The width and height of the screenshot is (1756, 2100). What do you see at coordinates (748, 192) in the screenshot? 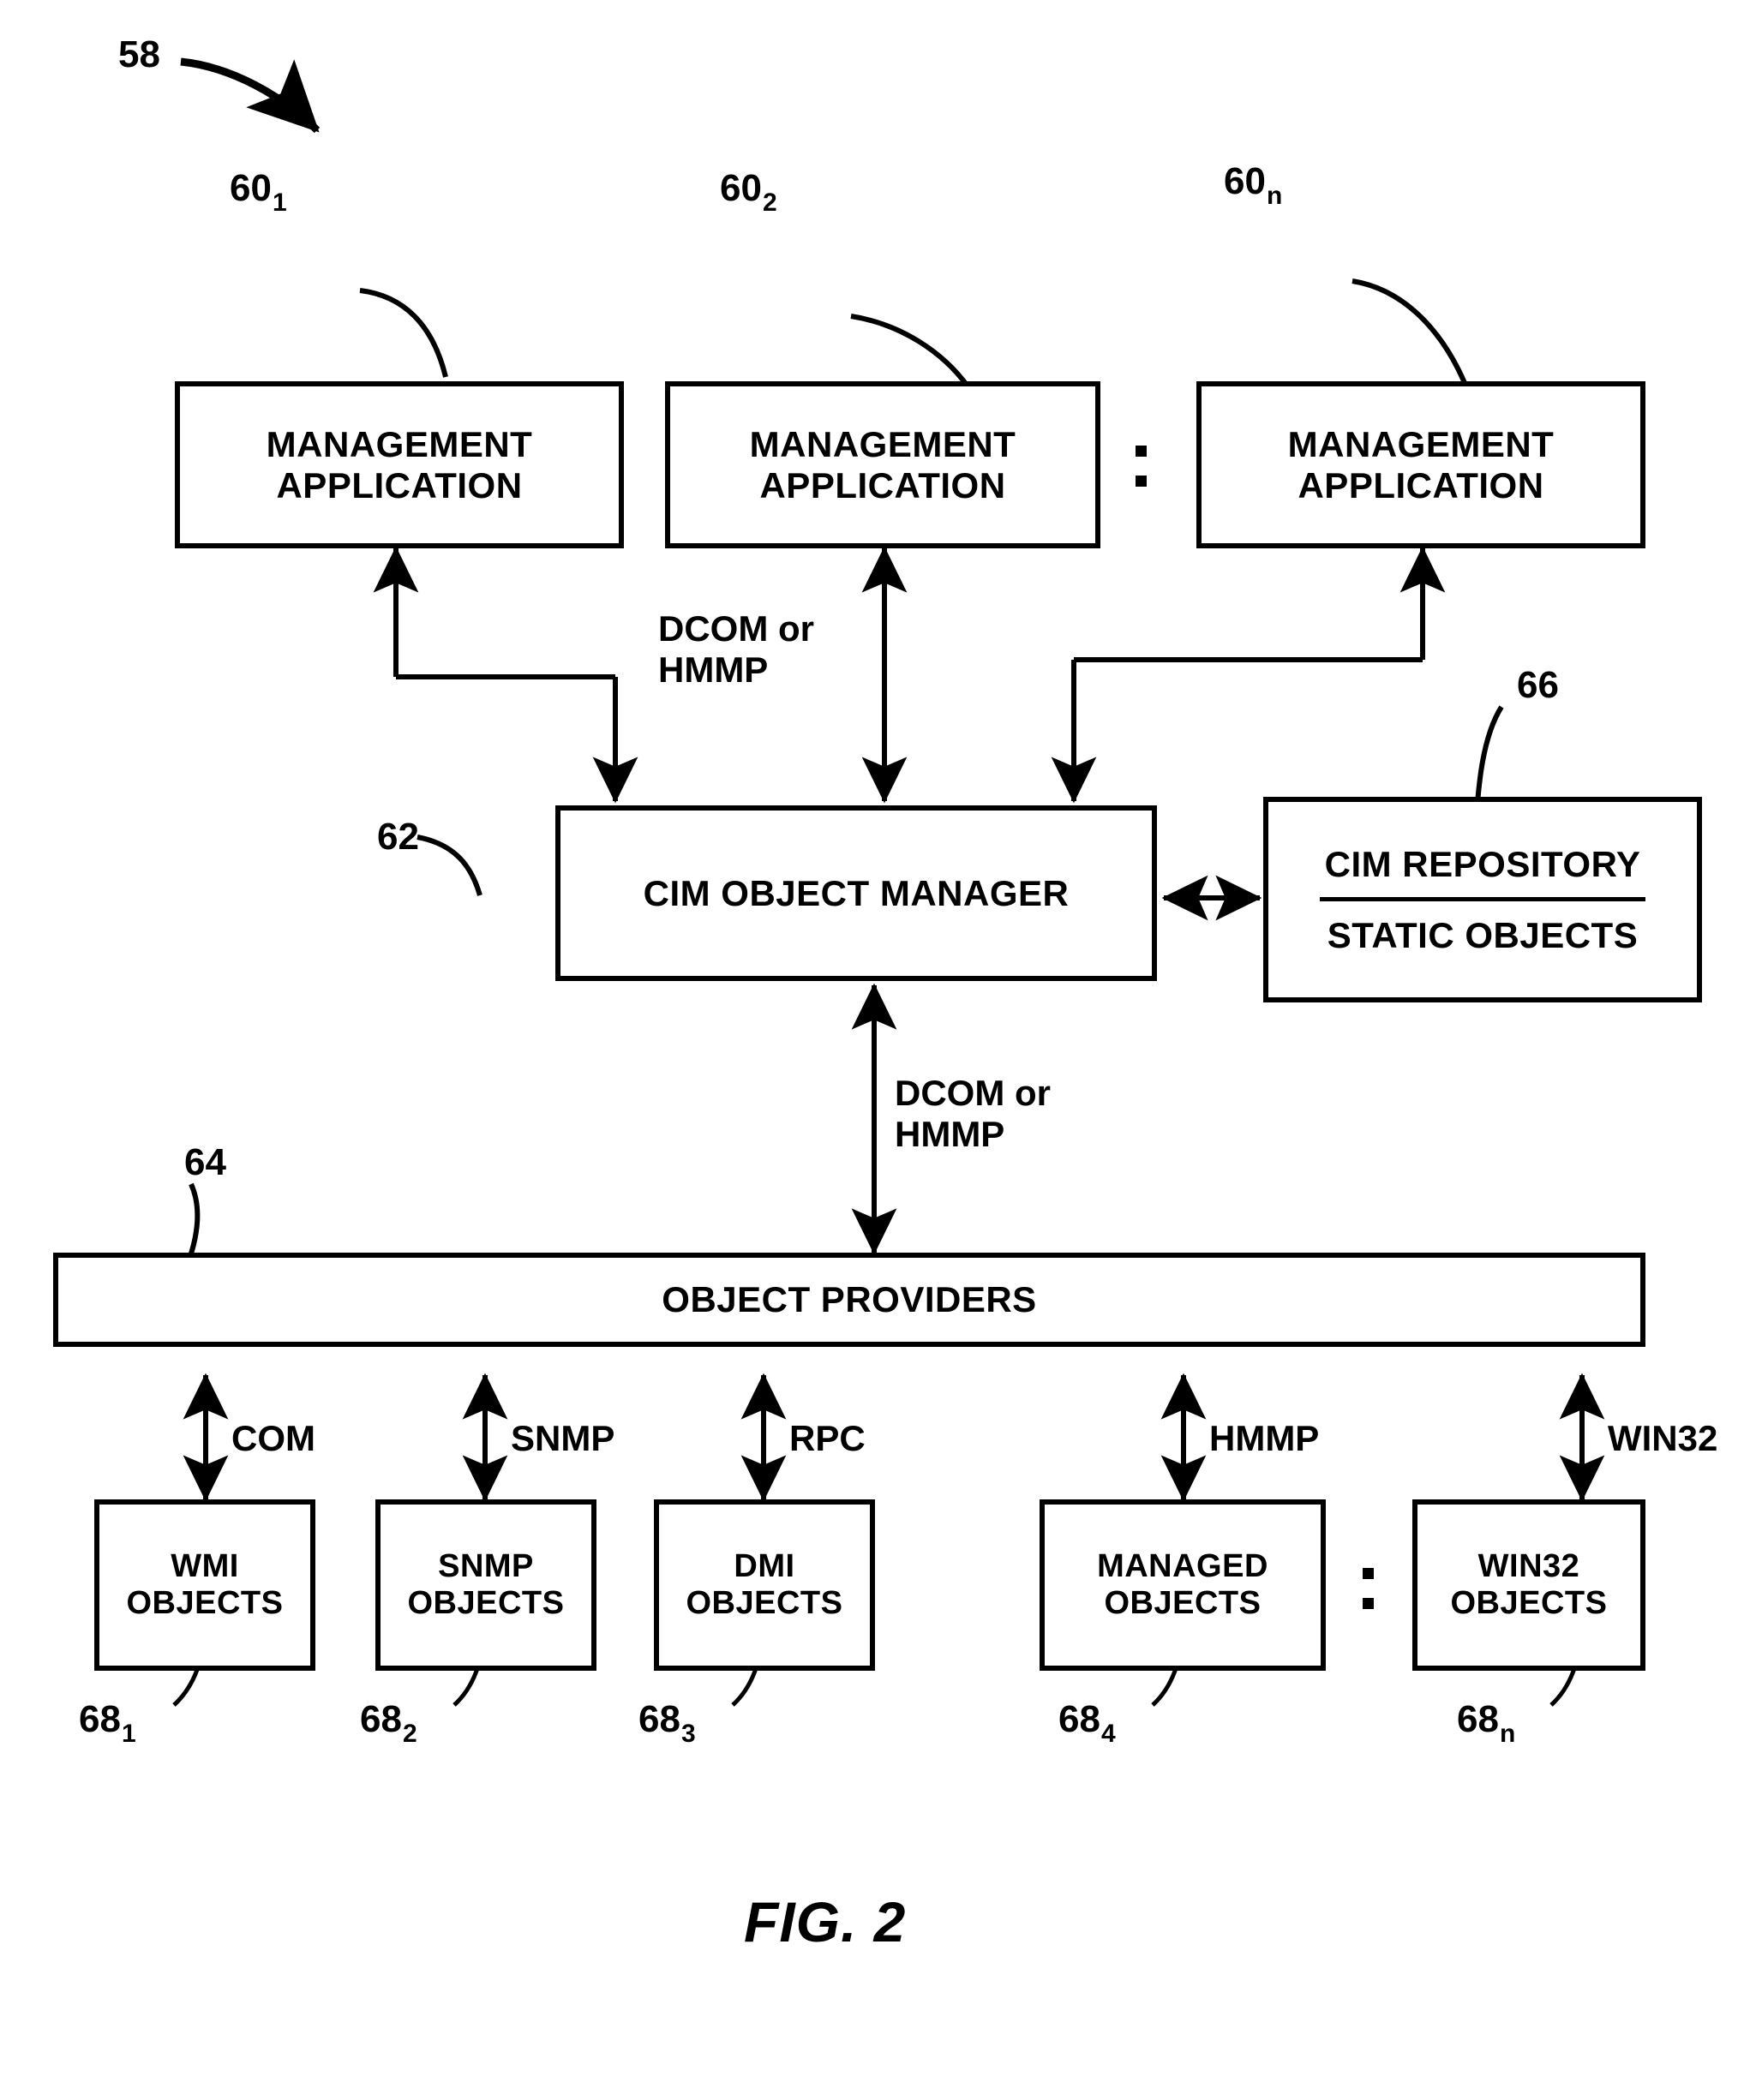
I see `ref-numeral-60-2: 602` at bounding box center [748, 192].